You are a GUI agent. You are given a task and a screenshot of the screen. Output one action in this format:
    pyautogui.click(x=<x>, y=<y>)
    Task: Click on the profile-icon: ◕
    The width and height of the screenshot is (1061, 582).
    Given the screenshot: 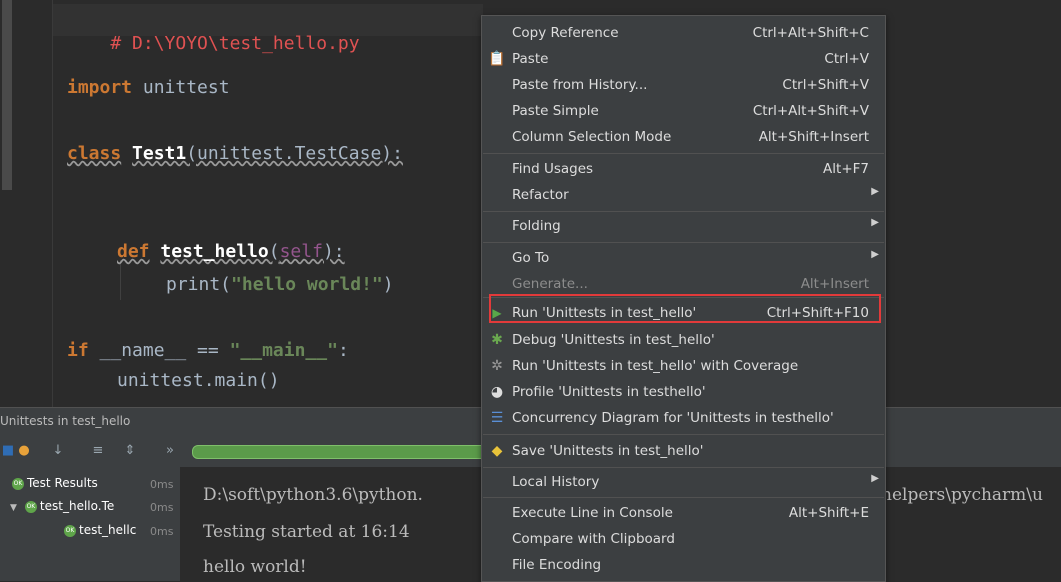 What is the action you would take?
    pyautogui.click(x=497, y=392)
    